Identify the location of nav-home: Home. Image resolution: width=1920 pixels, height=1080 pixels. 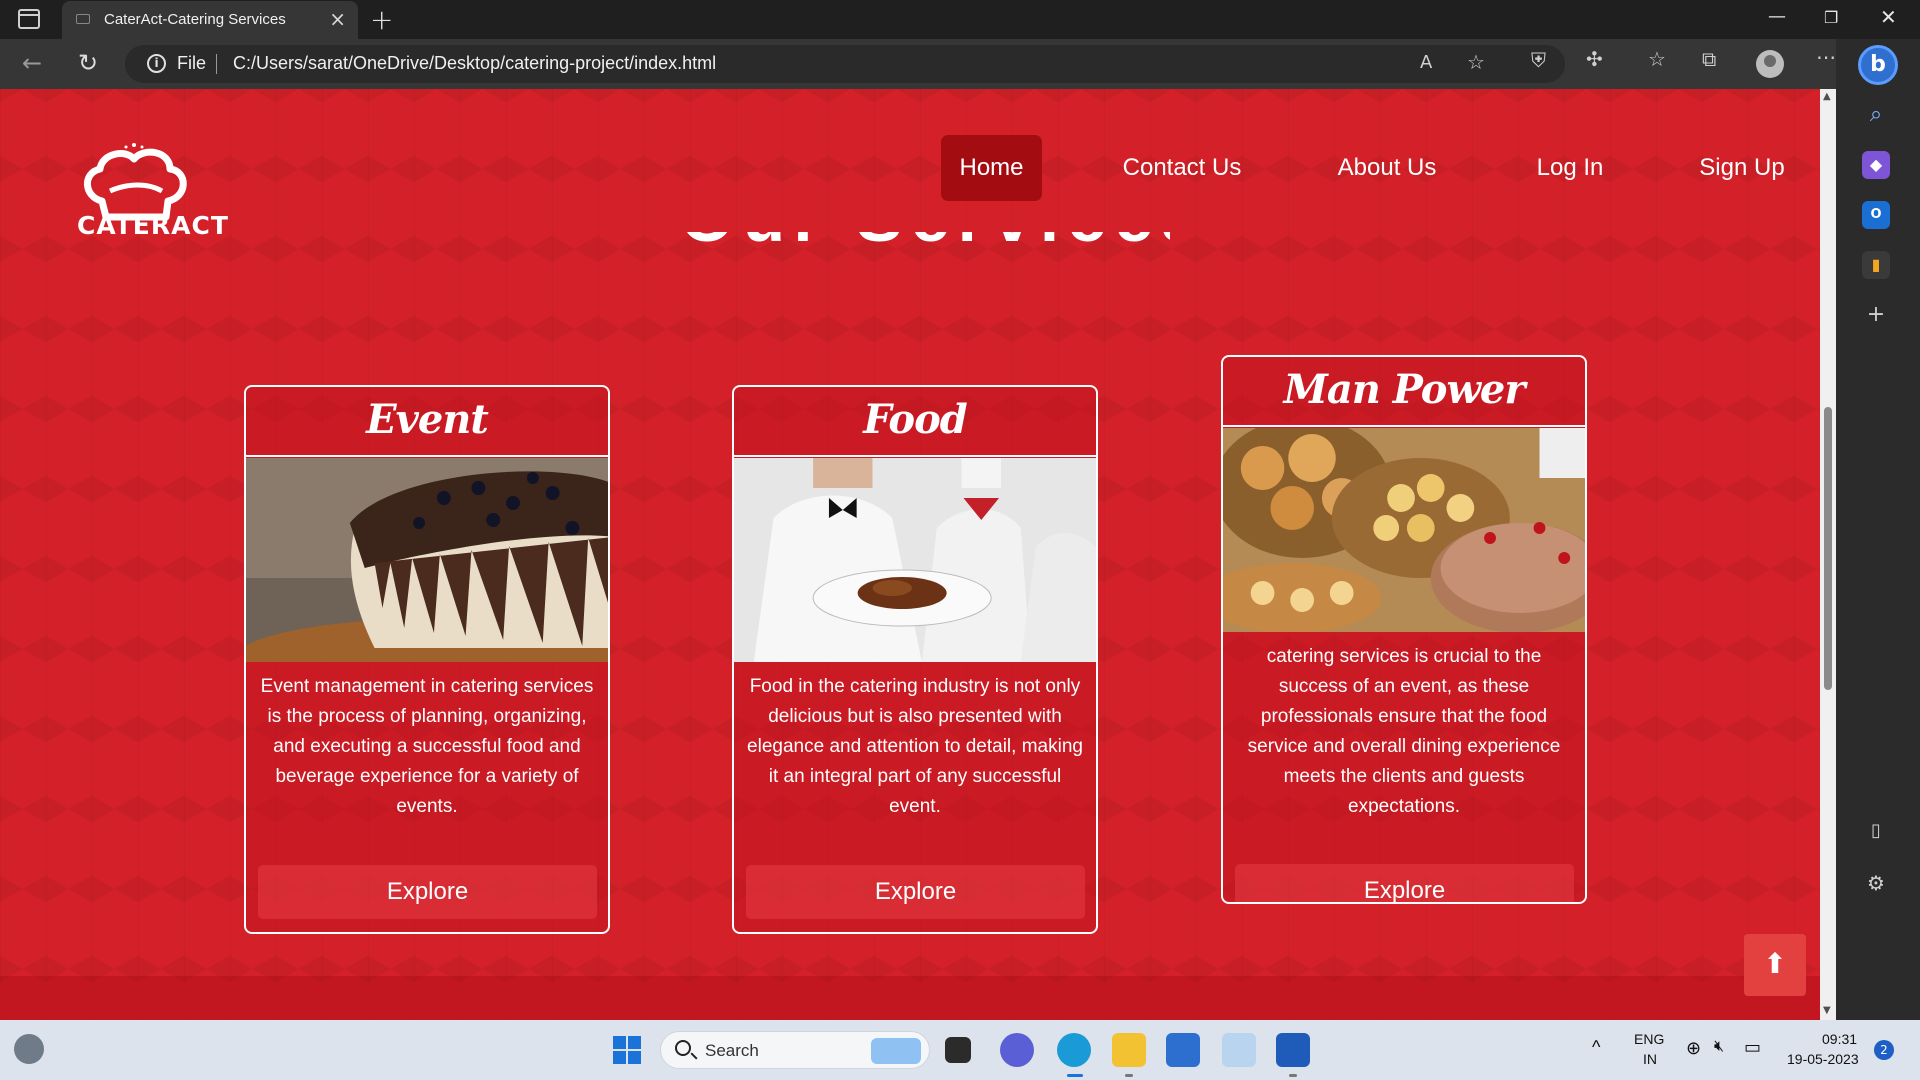
(991, 168).